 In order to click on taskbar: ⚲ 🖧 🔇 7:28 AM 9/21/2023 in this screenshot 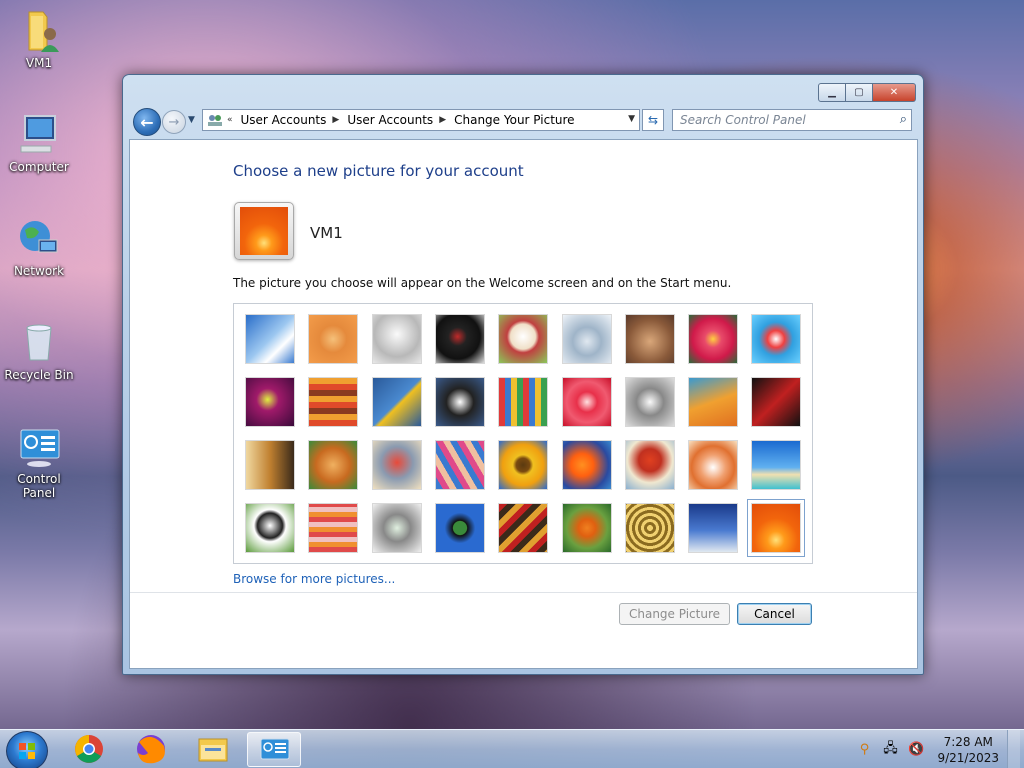, I will do `click(512, 748)`.